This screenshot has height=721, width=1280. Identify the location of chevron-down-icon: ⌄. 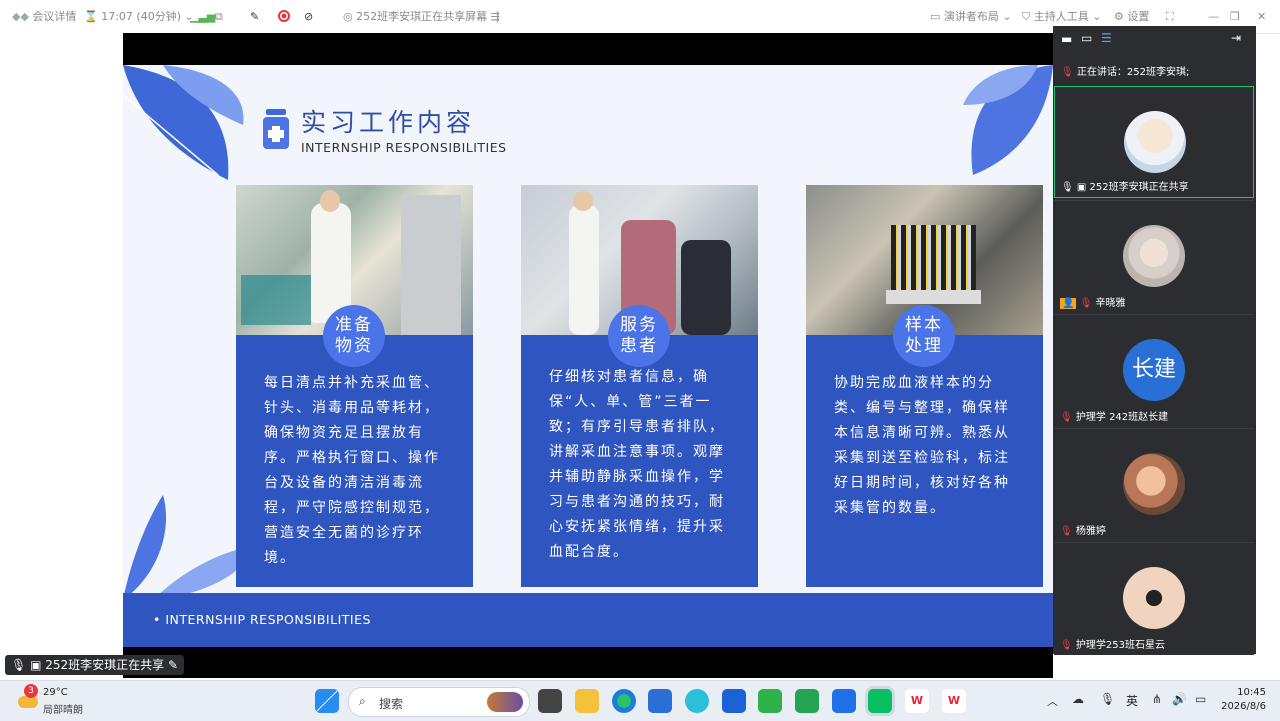
(1097, 16).